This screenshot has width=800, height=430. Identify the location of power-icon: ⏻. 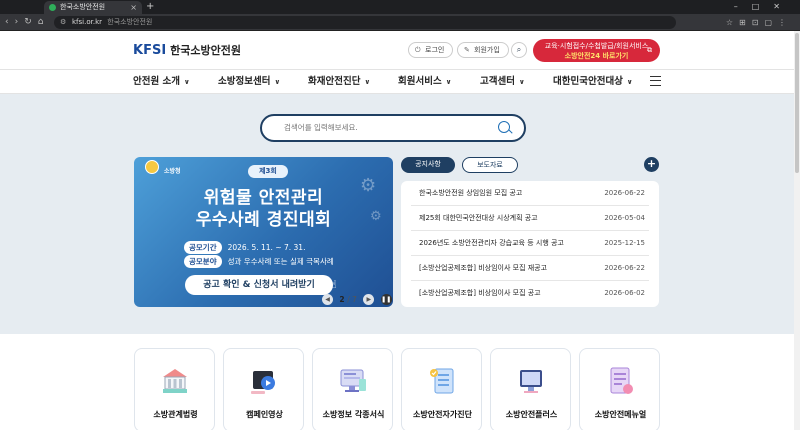
(418, 50).